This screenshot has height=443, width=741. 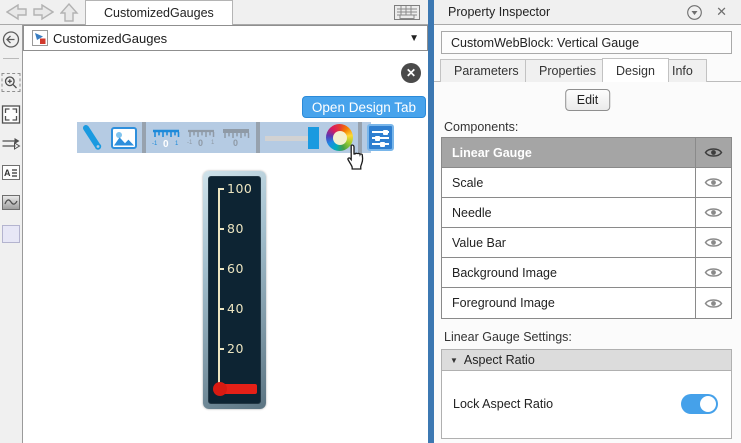 I want to click on vertical-gauge: 100 80 60 40 20, so click(x=234, y=290).